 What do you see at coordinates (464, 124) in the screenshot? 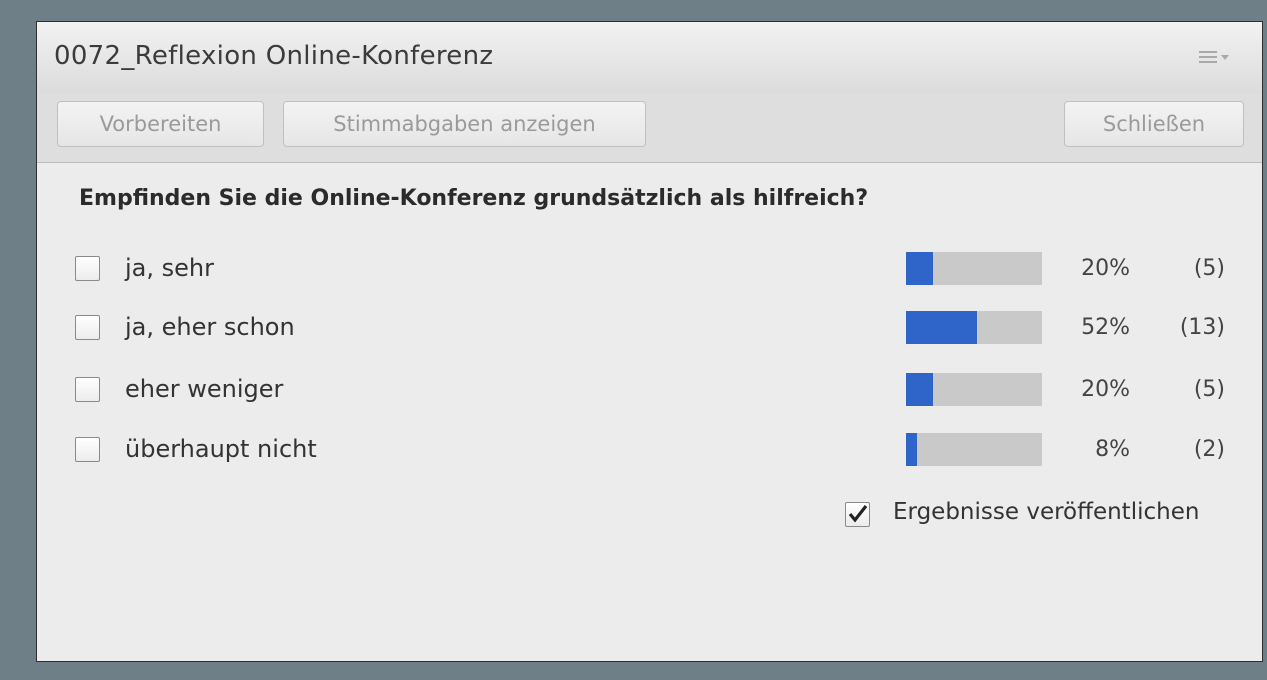
I see `show-votes-button: Stimmabgaben anzeigen` at bounding box center [464, 124].